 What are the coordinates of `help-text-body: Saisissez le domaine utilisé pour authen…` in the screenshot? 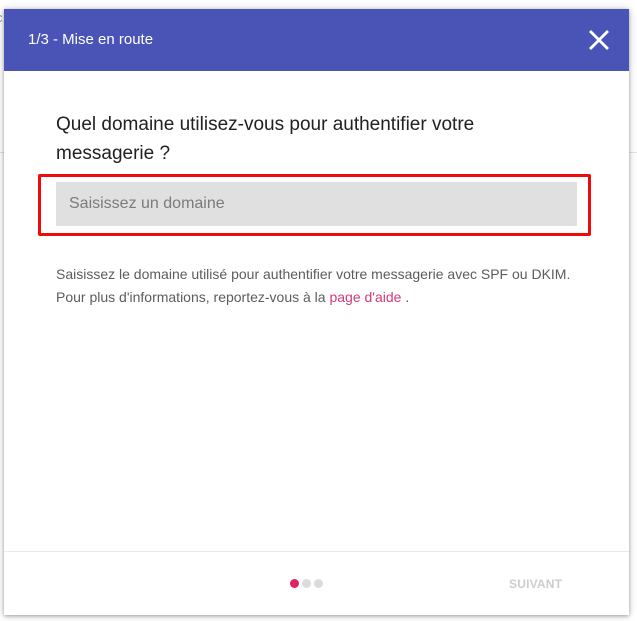 It's located at (313, 285).